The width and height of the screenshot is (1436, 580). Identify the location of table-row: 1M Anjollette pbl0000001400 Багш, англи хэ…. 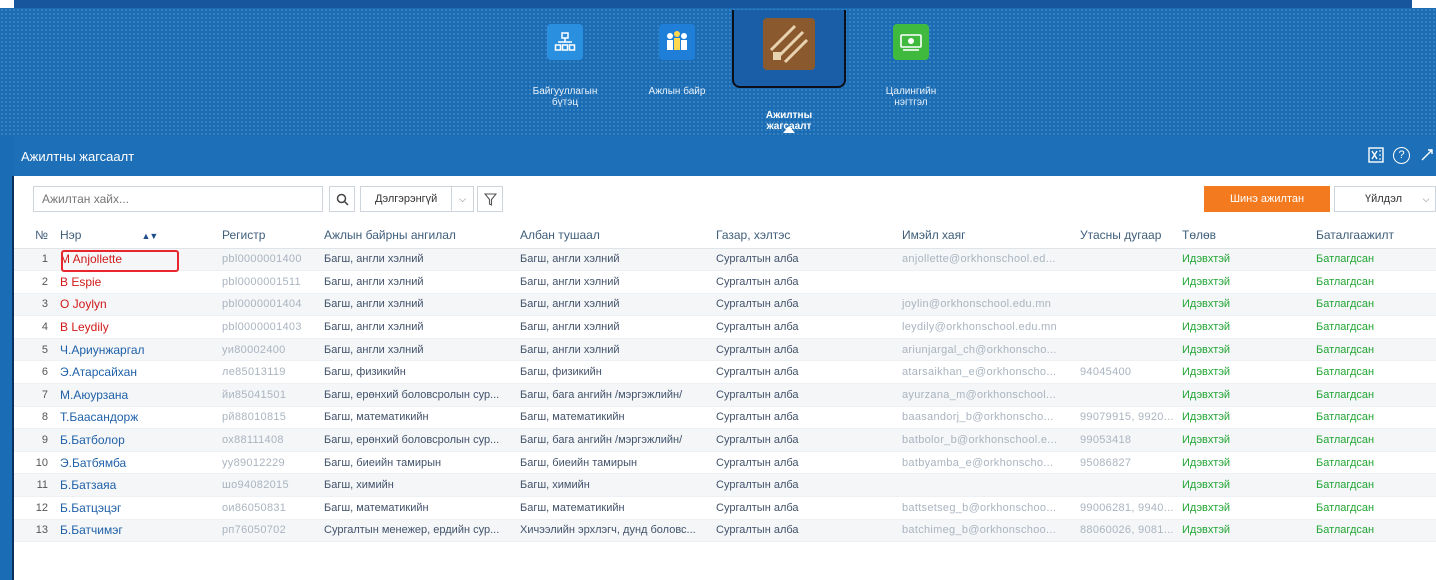
(725, 260).